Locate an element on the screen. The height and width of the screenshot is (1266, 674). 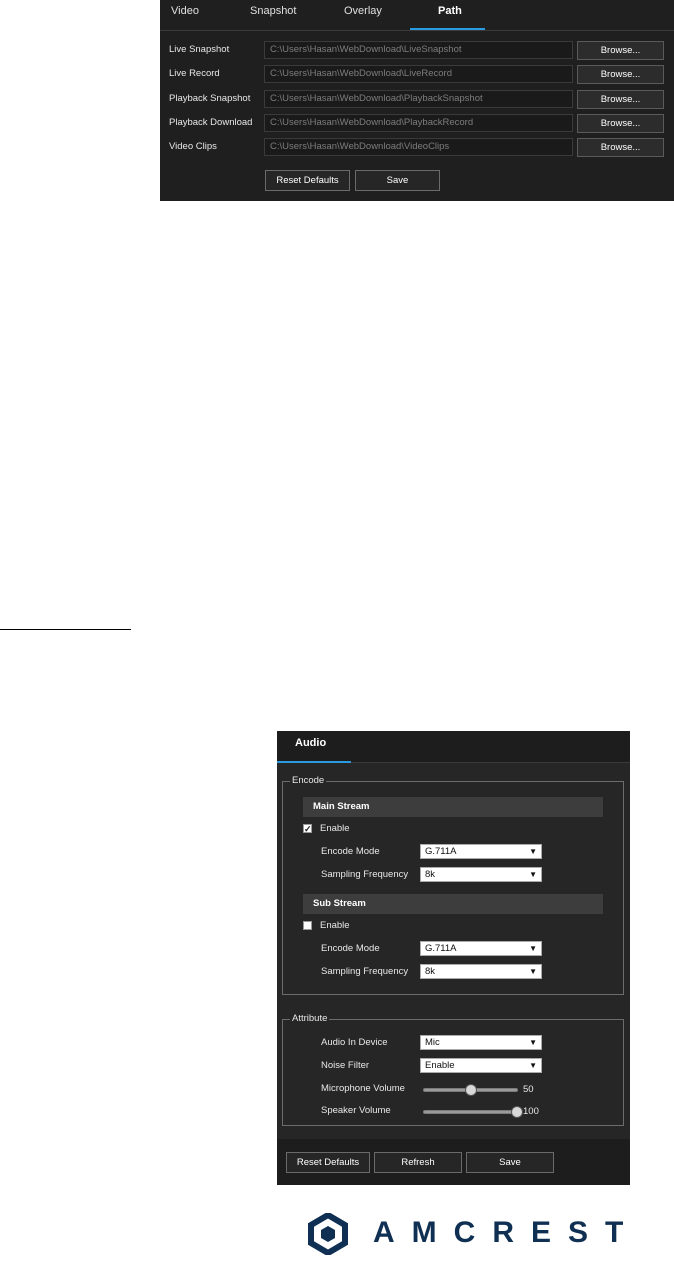
main-encode-mode-select: G.711A ▼ is located at coordinates (481, 851).